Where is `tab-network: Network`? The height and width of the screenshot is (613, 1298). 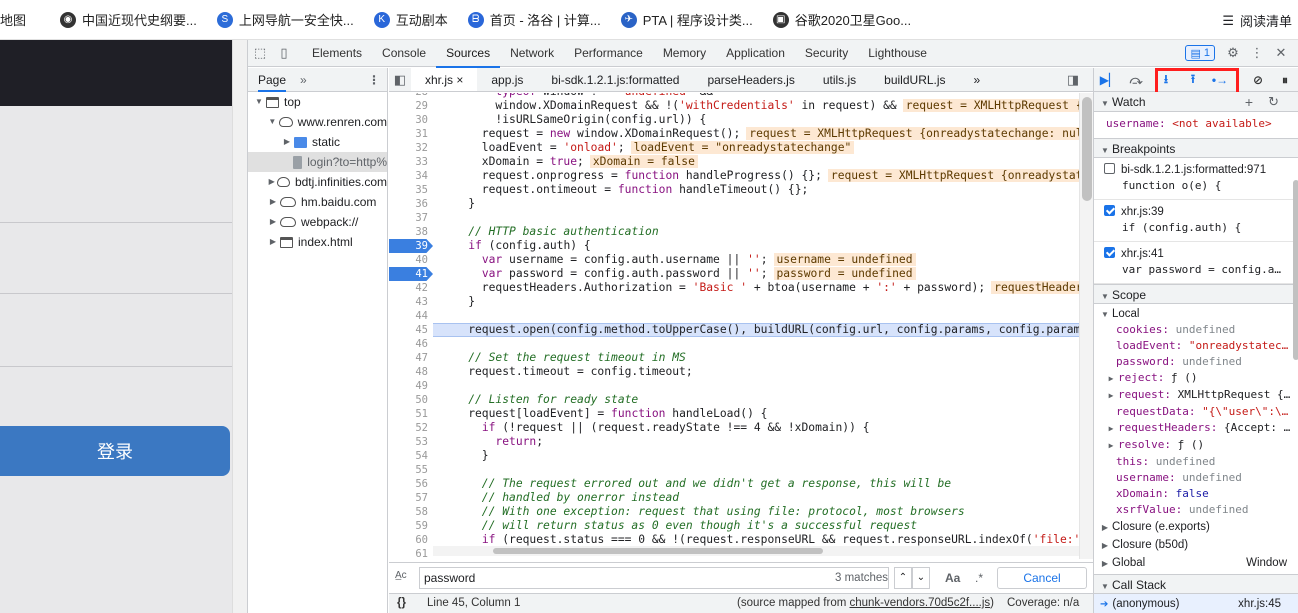
tab-network: Network is located at coordinates (532, 53).